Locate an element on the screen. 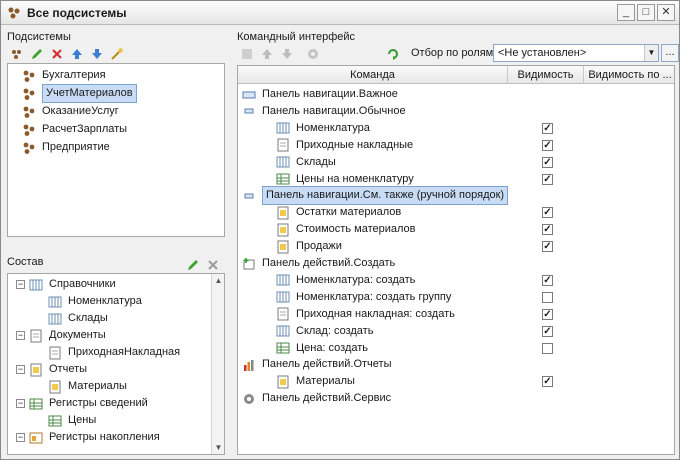 The height and width of the screenshot is (460, 680). command-group-row: Панель действий.Отчеты is located at coordinates (317, 364).